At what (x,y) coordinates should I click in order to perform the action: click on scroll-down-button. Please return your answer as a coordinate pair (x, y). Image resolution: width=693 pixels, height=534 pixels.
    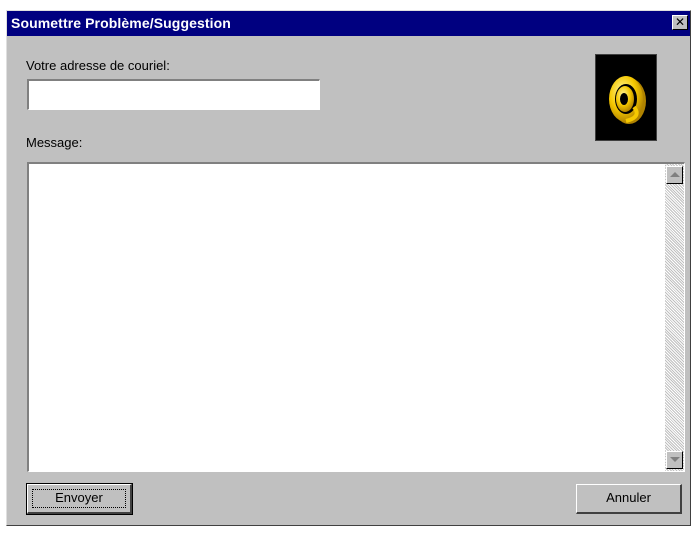
    Looking at the image, I should click on (674, 460).